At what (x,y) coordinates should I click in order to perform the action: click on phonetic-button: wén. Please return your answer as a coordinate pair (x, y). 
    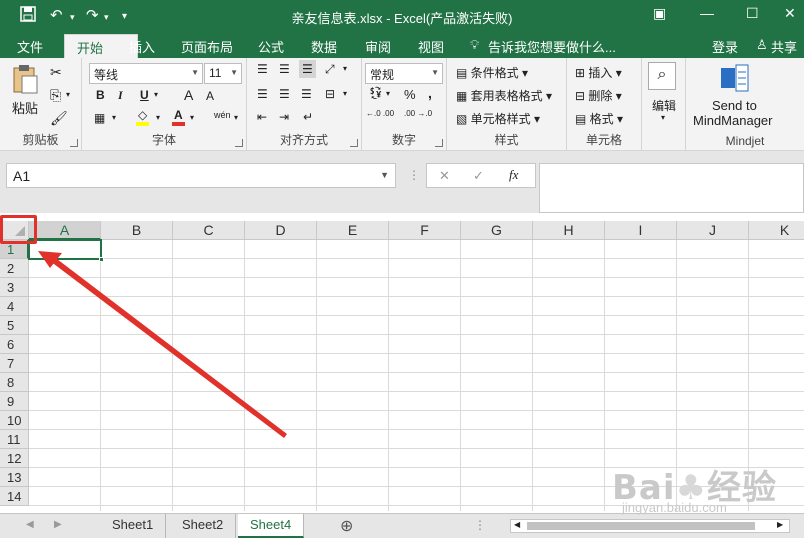
    Looking at the image, I should click on (222, 115).